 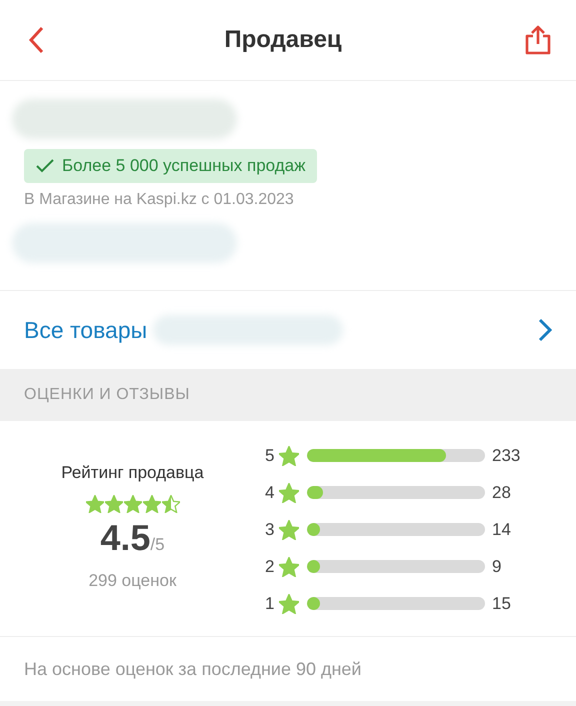 I want to click on grade-label: 2, so click(x=270, y=566).